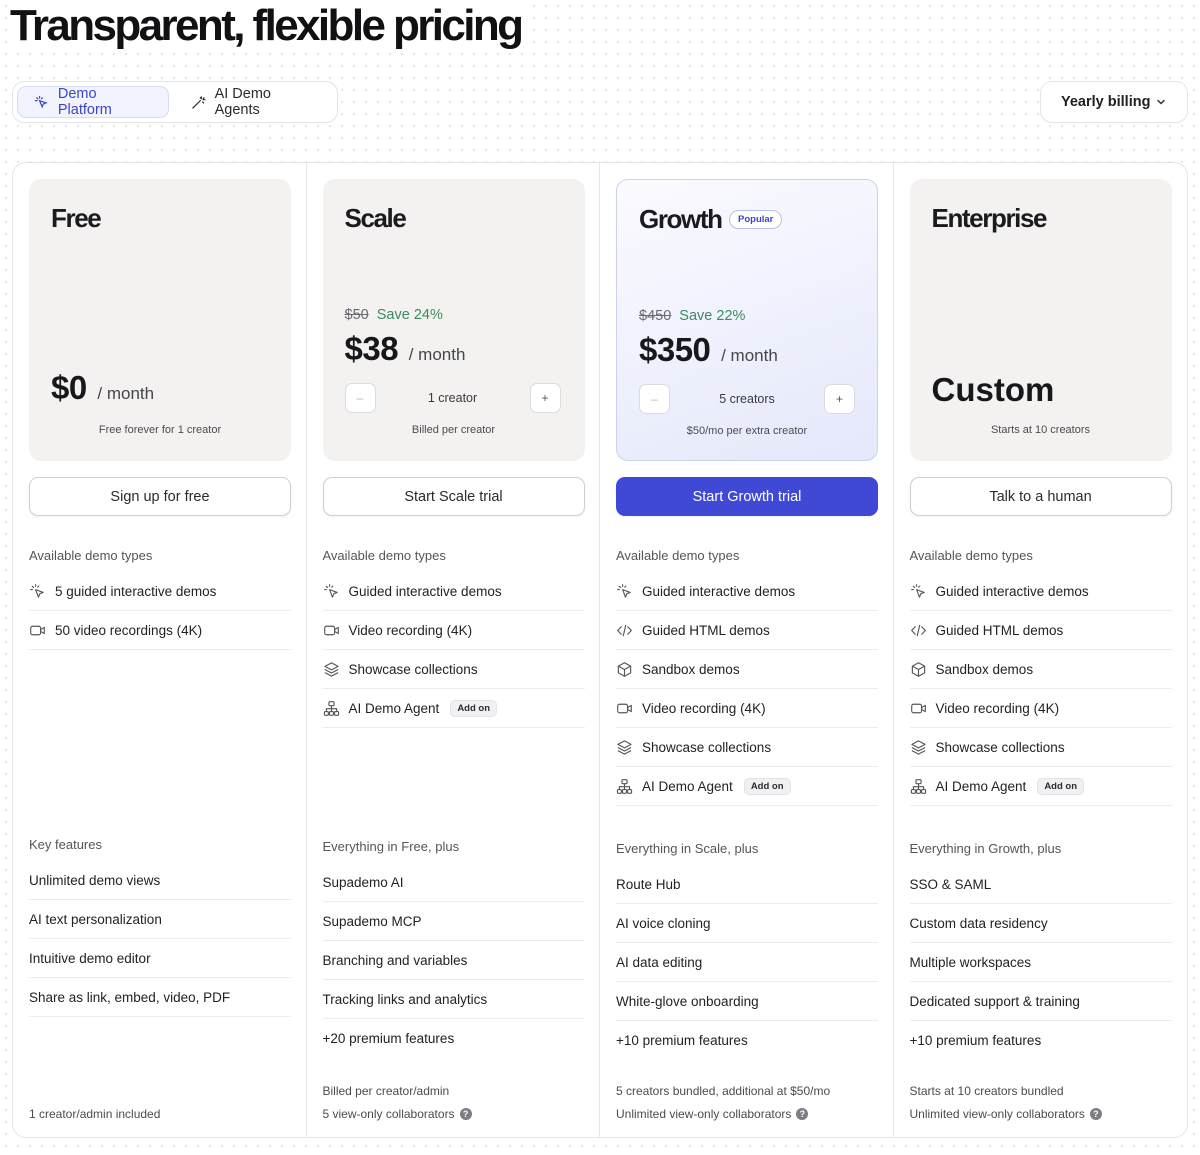  I want to click on talk-to-human-button: Talk to a human, so click(1040, 496).